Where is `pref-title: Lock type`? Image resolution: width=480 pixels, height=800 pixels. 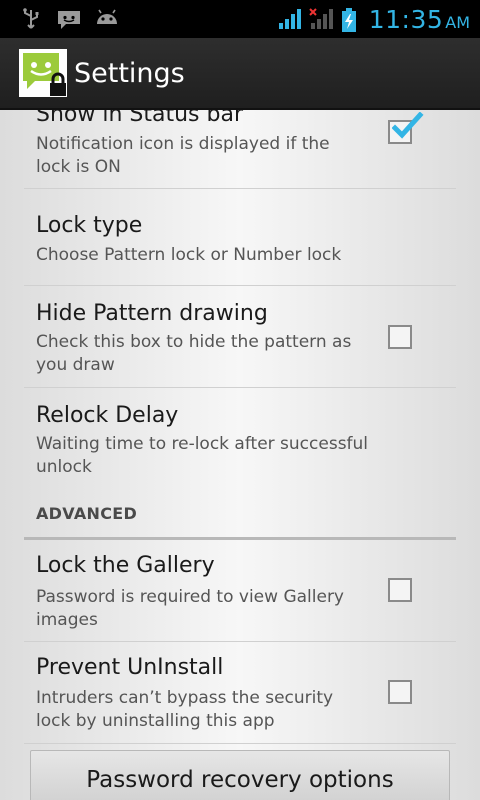
pref-title: Lock type is located at coordinates (89, 225).